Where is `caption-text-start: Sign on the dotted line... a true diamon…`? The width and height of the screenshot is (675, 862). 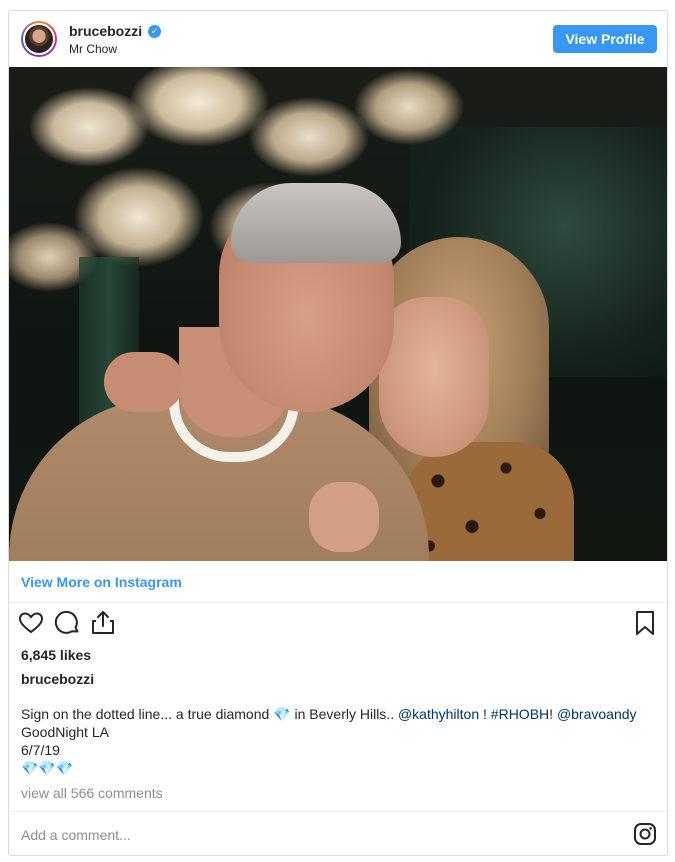
caption-text-start: Sign on the dotted line... a true diamon… is located at coordinates (145, 714).